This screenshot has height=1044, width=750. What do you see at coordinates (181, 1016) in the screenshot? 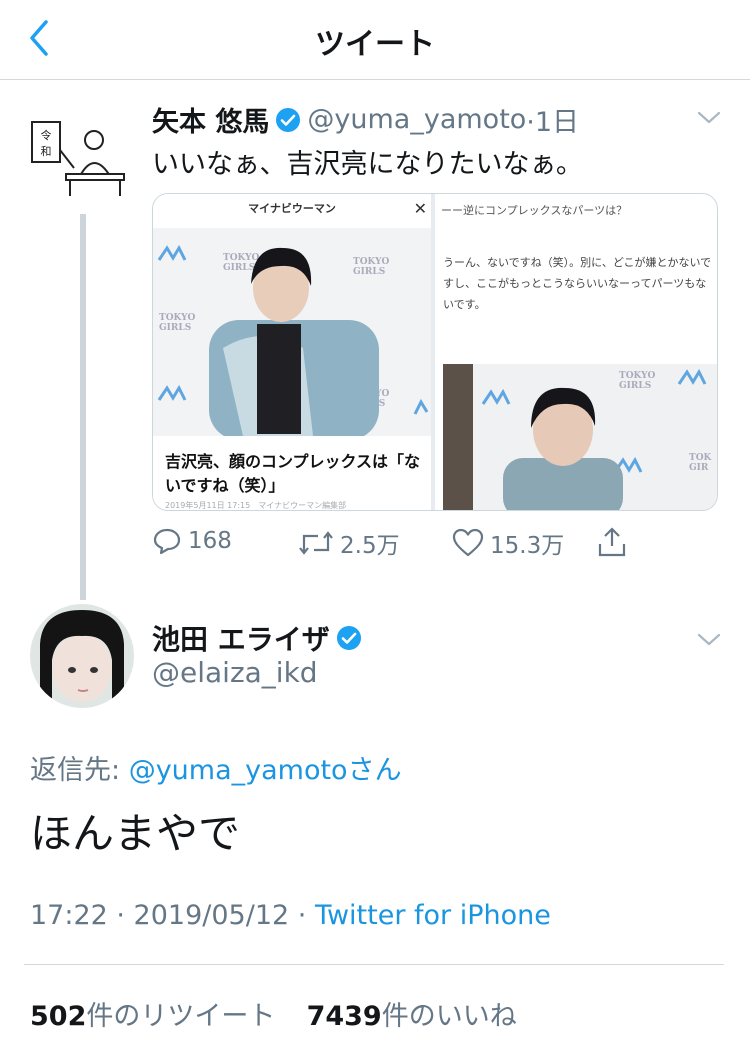
I see `retweet-label: 件のリツイート` at bounding box center [181, 1016].